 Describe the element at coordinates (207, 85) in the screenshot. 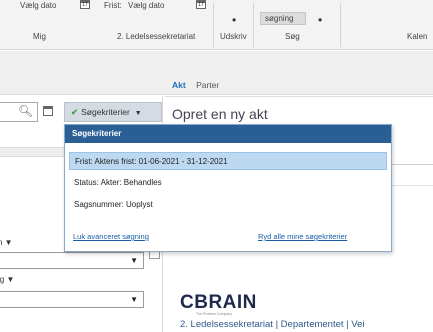

I see `tab-parter: Parter` at that location.